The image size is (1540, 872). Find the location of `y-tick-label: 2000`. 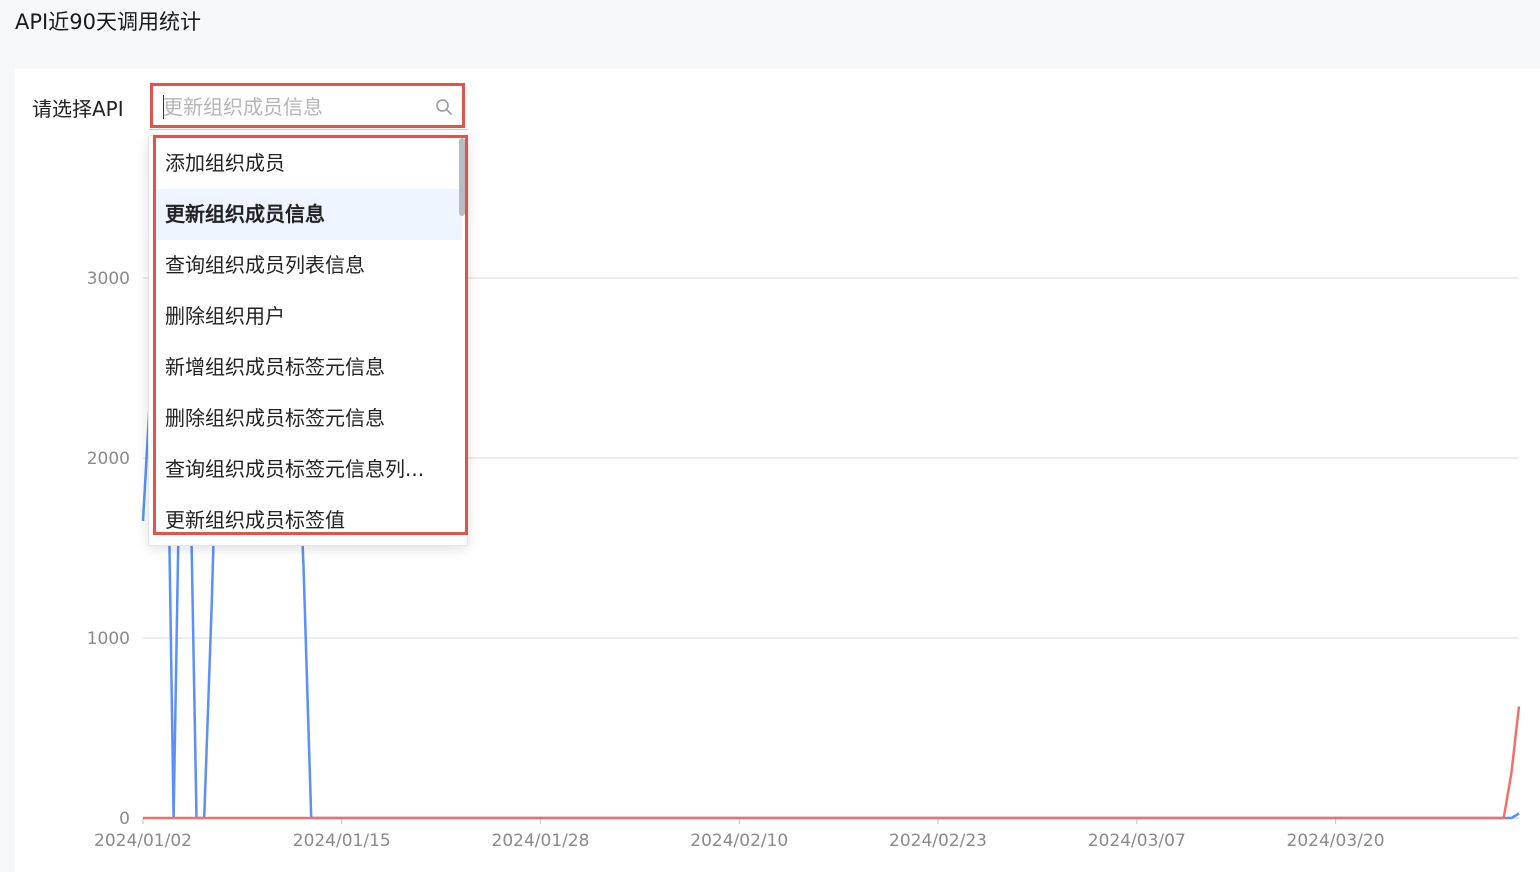

y-tick-label: 2000 is located at coordinates (108, 459).